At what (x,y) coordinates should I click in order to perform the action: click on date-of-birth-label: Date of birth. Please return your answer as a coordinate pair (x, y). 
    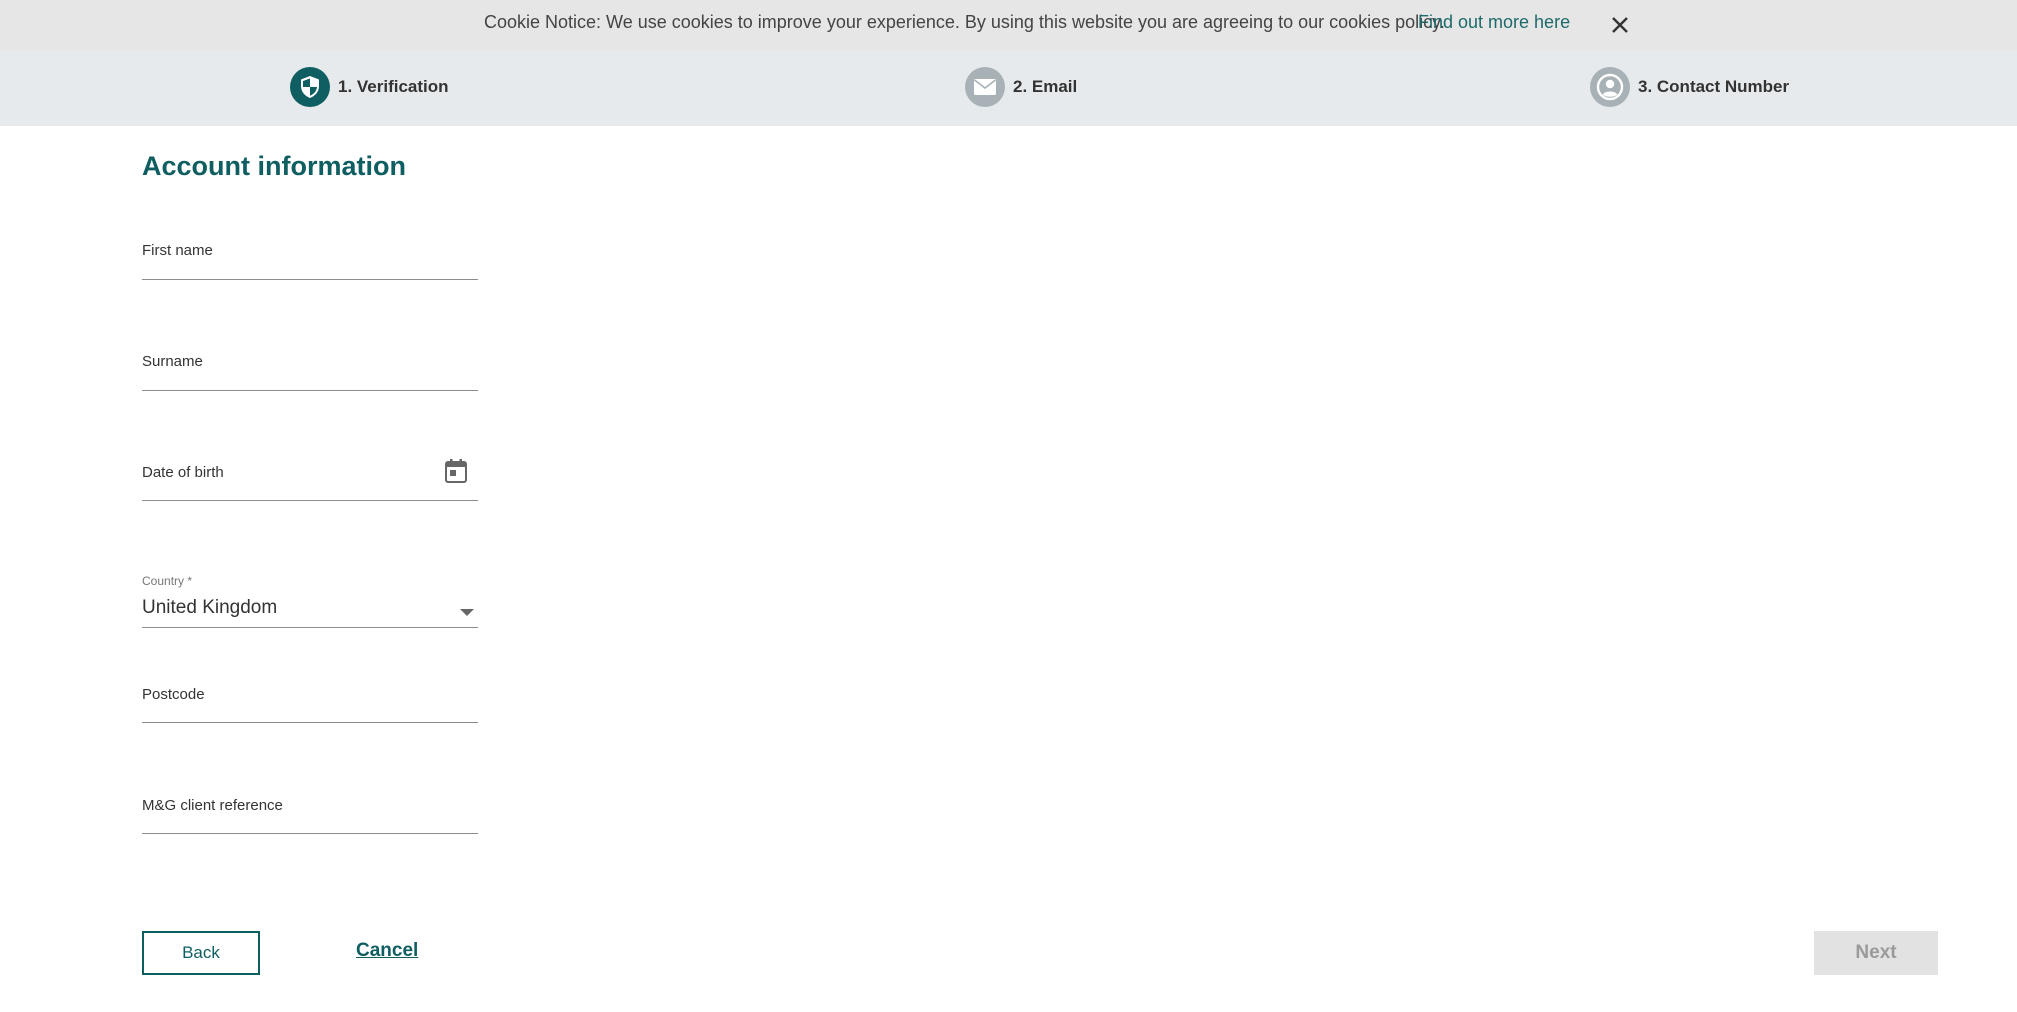
    Looking at the image, I should click on (183, 472).